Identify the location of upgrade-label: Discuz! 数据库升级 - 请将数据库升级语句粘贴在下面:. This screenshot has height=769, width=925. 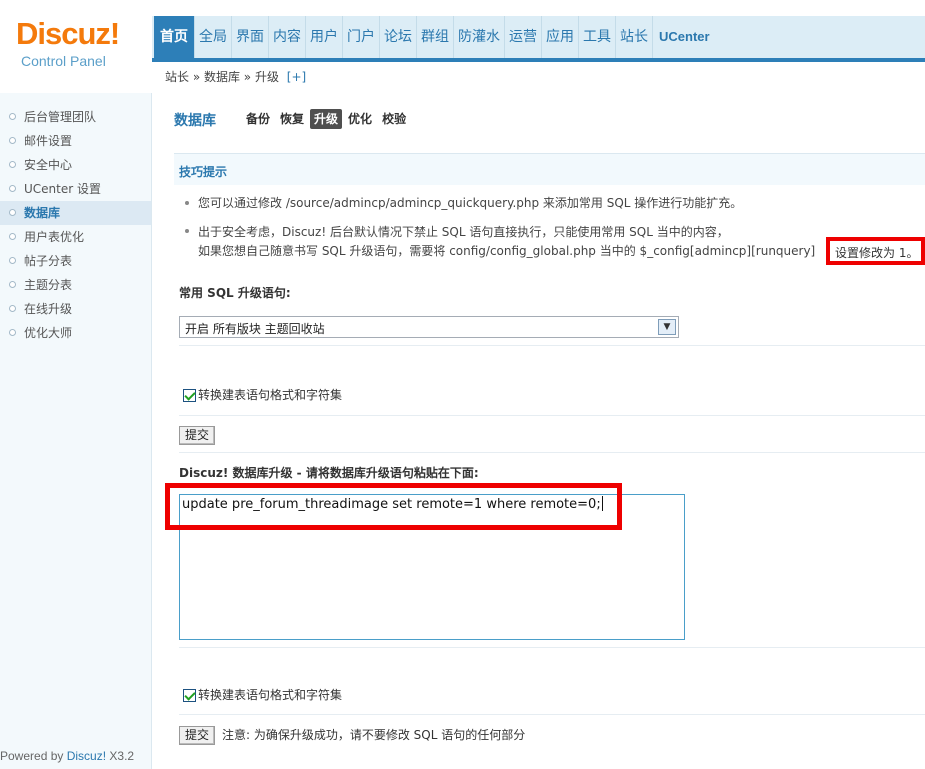
(329, 473).